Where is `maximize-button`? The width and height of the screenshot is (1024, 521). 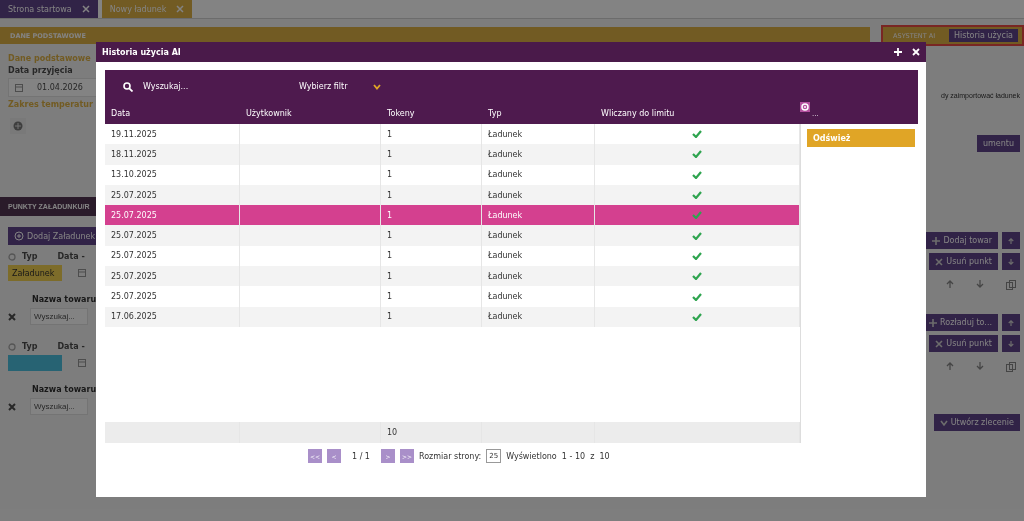
maximize-button is located at coordinates (898, 52).